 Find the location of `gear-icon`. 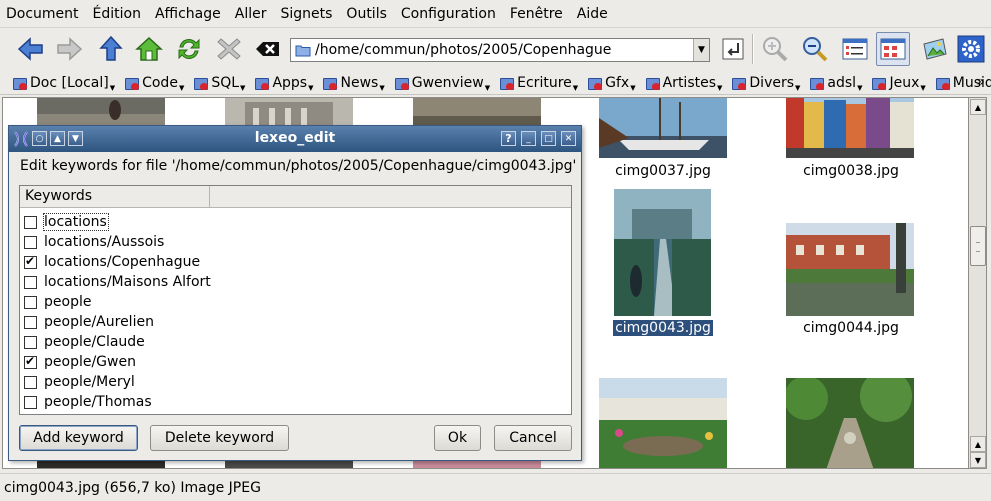

gear-icon is located at coordinates (971, 49).